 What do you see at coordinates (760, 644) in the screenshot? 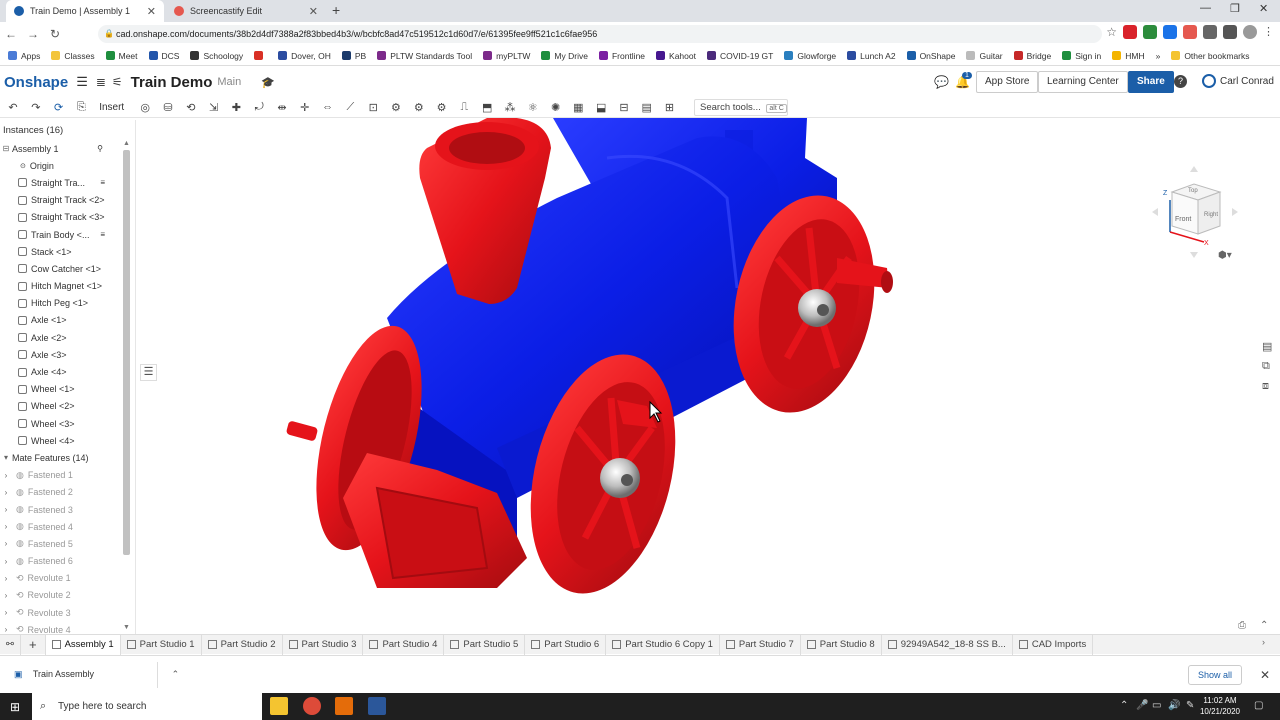
I see `tab-part-studio: Part Studio 7` at bounding box center [760, 644].